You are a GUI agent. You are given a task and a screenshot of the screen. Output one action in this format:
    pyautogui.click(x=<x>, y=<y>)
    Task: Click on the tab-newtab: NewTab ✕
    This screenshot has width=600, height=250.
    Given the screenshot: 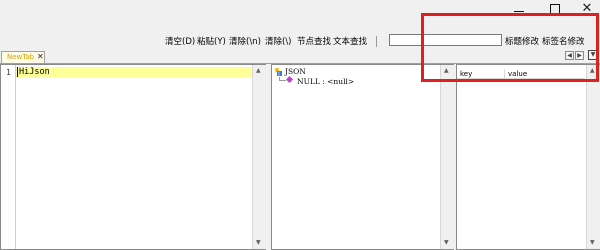 What is the action you would take?
    pyautogui.click(x=23, y=57)
    